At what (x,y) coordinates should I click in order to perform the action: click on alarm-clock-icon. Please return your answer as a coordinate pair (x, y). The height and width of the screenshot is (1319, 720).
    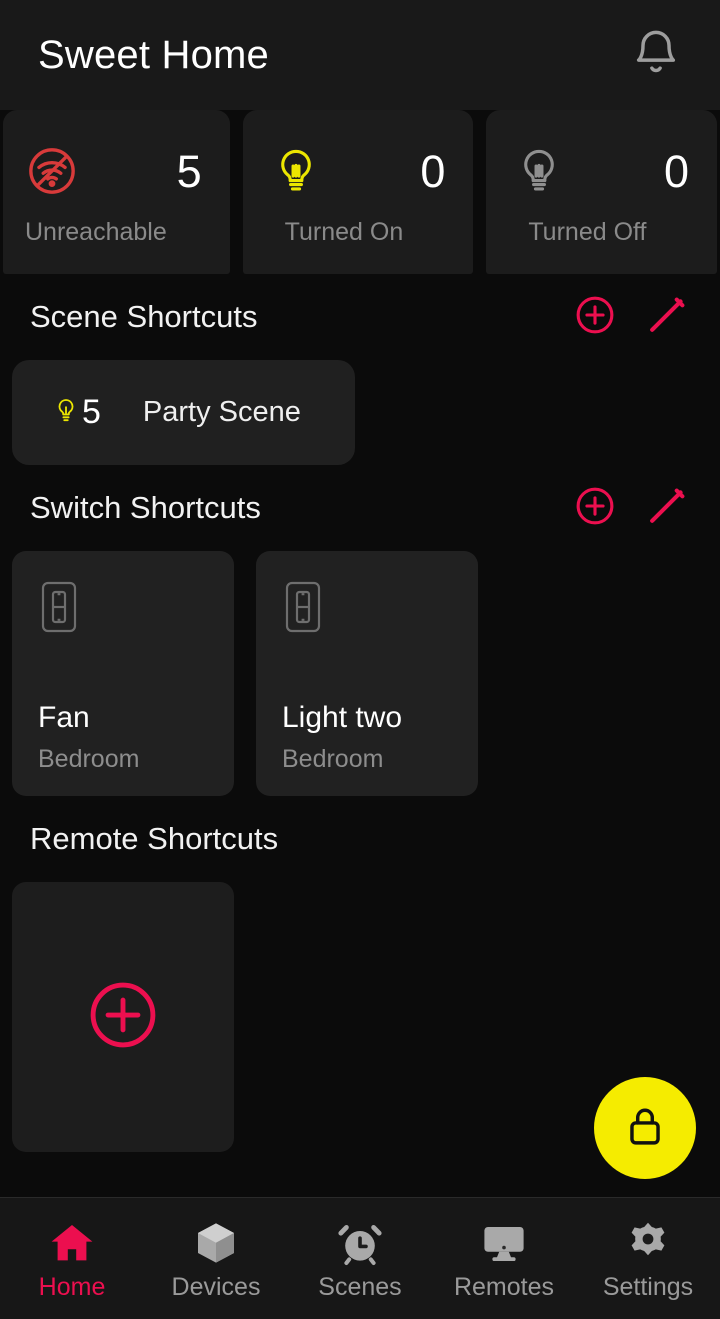
    Looking at the image, I should click on (360, 1241).